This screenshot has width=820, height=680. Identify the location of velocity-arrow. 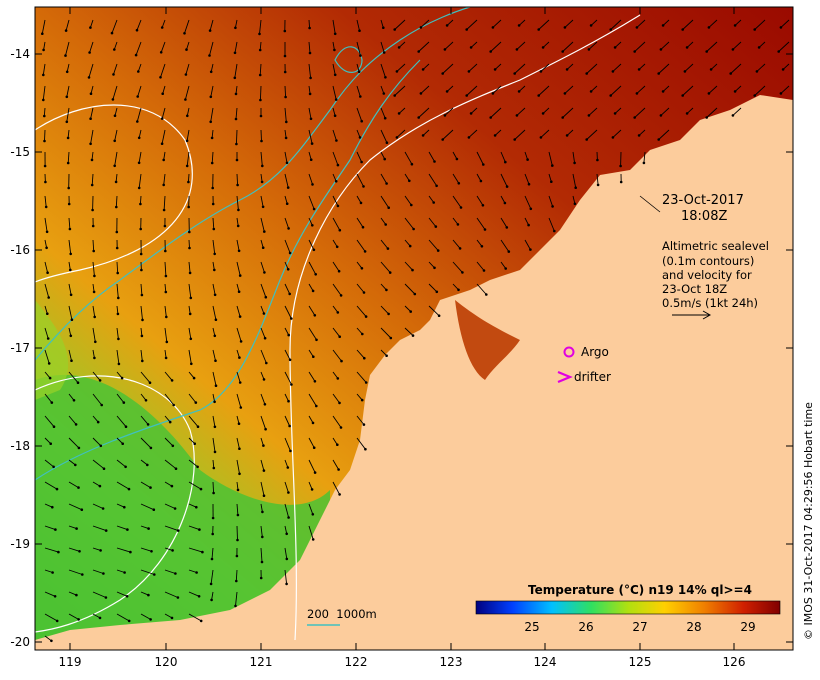
(261, 135).